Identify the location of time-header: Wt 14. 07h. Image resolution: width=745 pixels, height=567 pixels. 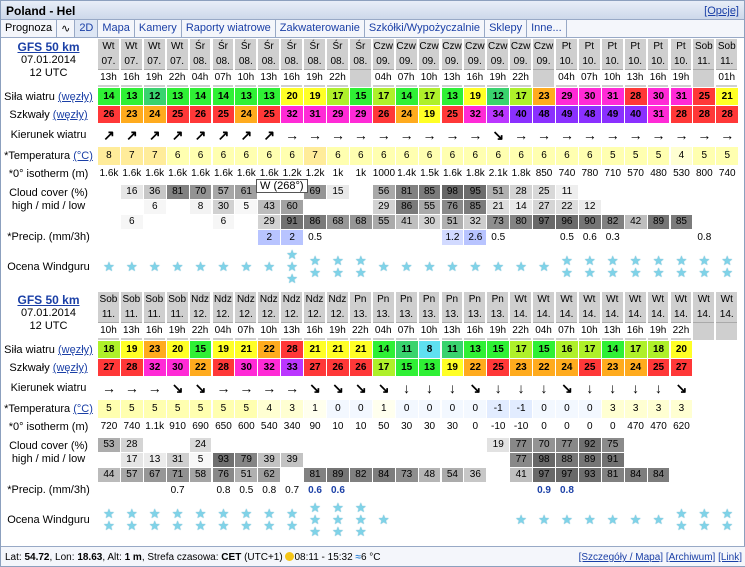
(567, 316).